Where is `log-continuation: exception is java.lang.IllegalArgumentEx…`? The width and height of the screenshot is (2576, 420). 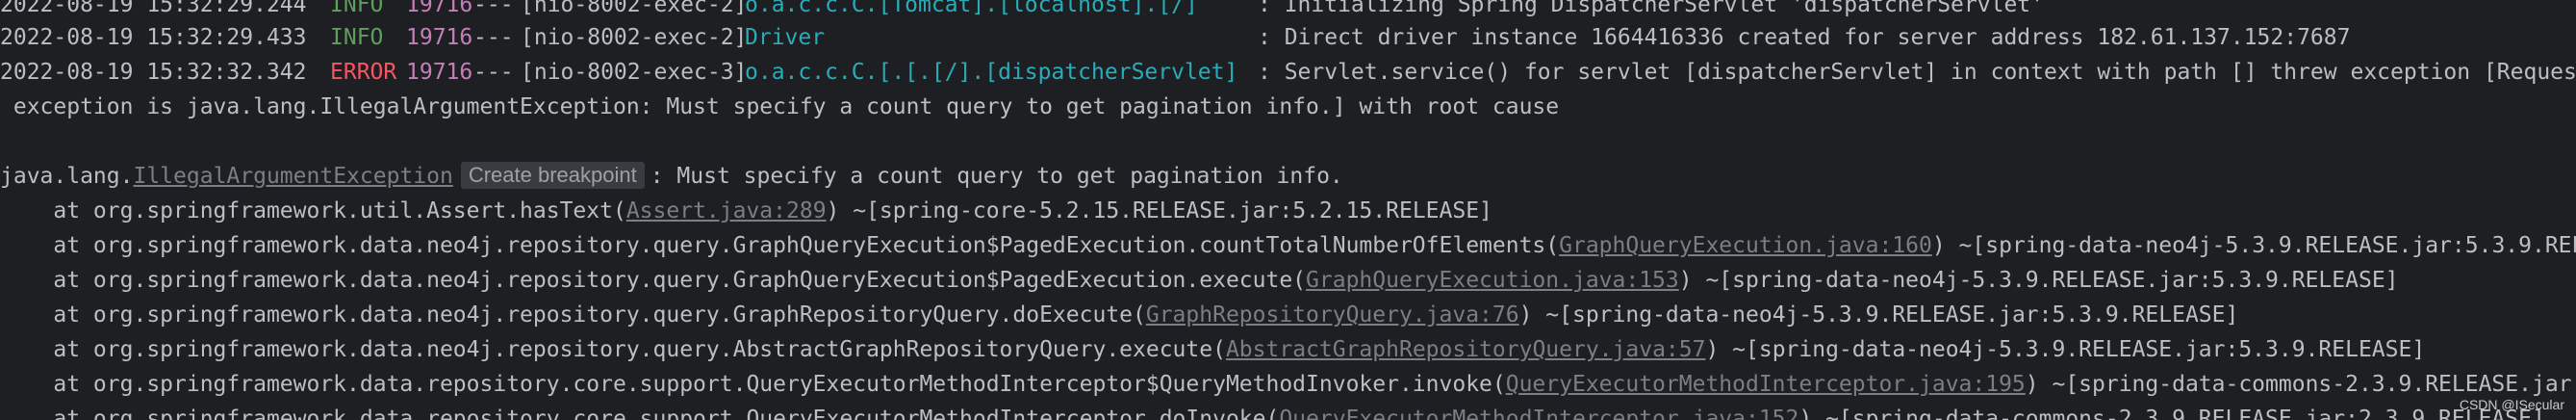 log-continuation: exception is java.lang.IllegalArgumentEx… is located at coordinates (779, 107).